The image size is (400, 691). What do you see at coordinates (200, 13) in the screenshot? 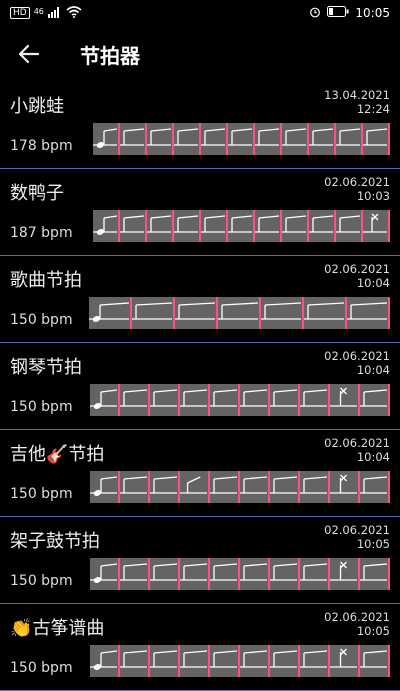
I see `status-bar: HD 46 10:05` at bounding box center [200, 13].